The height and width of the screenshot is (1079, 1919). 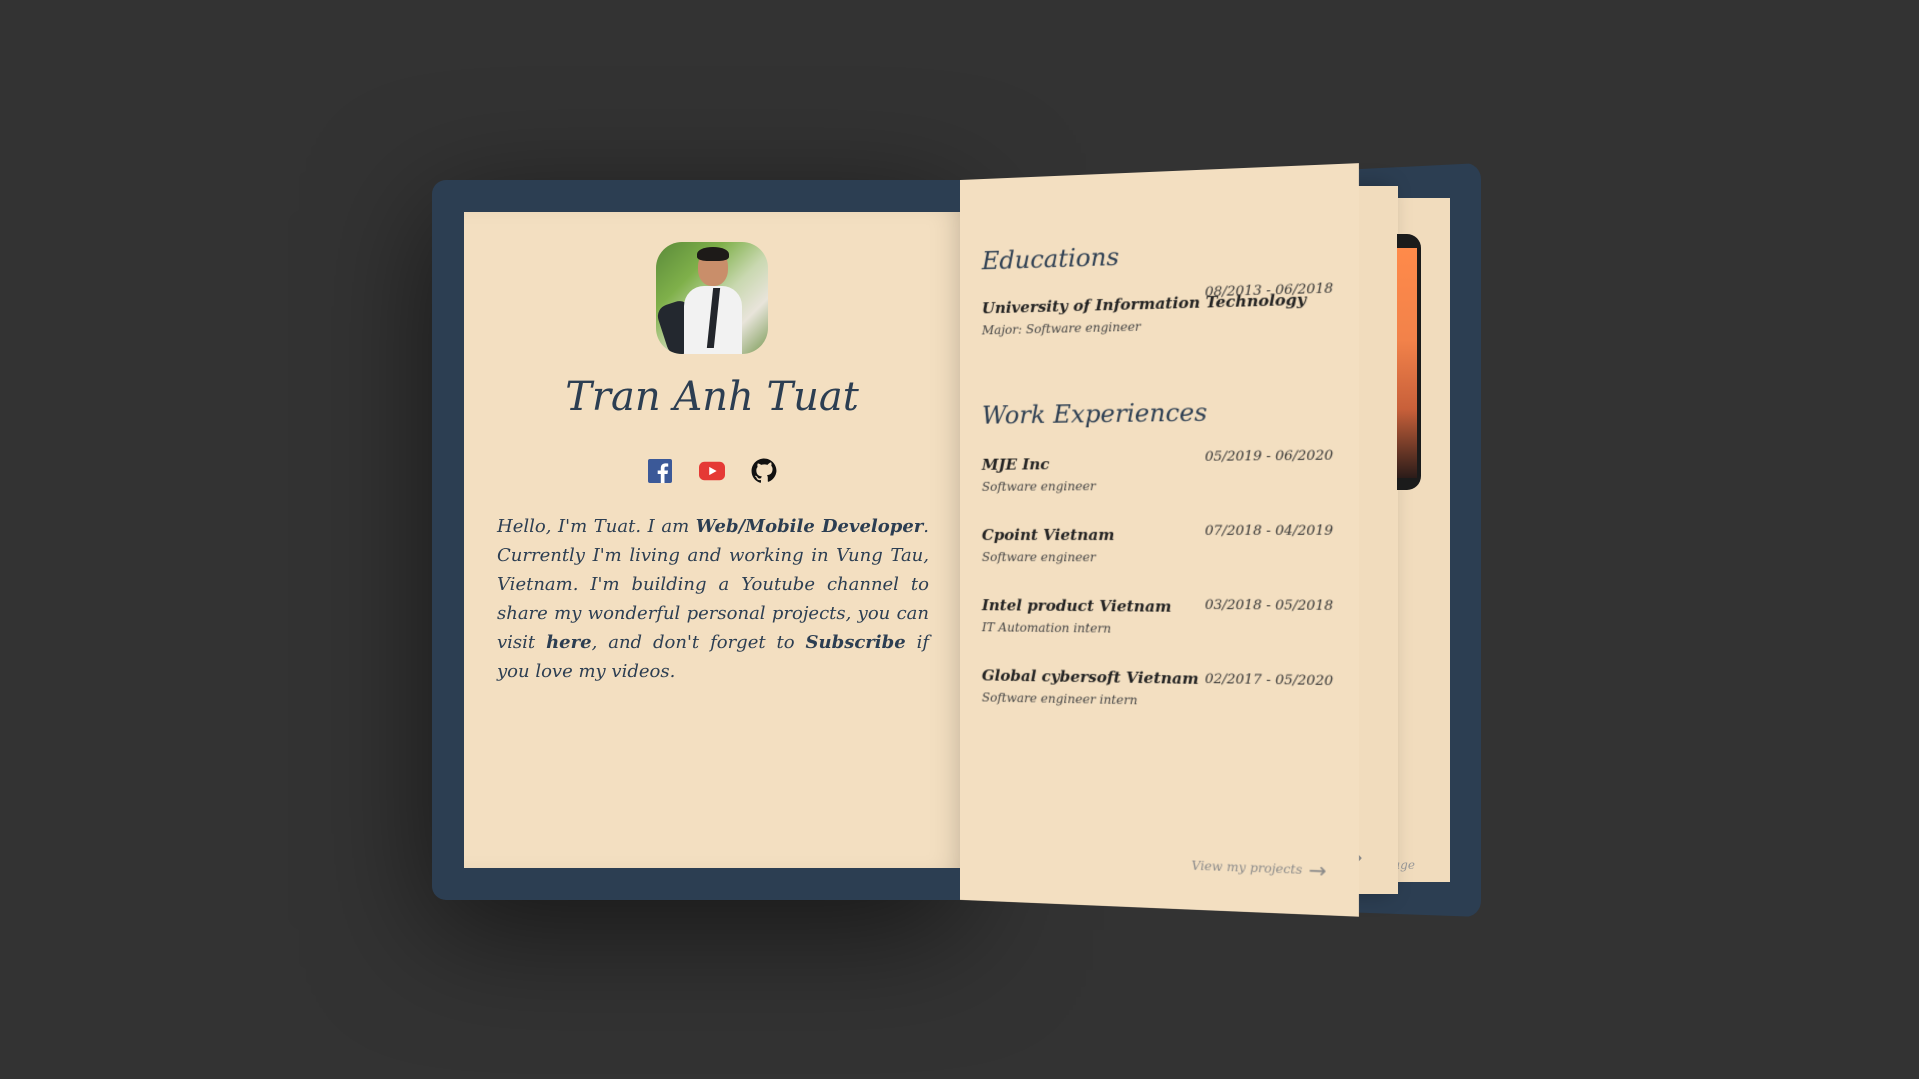 What do you see at coordinates (1269, 531) in the screenshot?
I see `work-date: 07/2018 - 04/2019` at bounding box center [1269, 531].